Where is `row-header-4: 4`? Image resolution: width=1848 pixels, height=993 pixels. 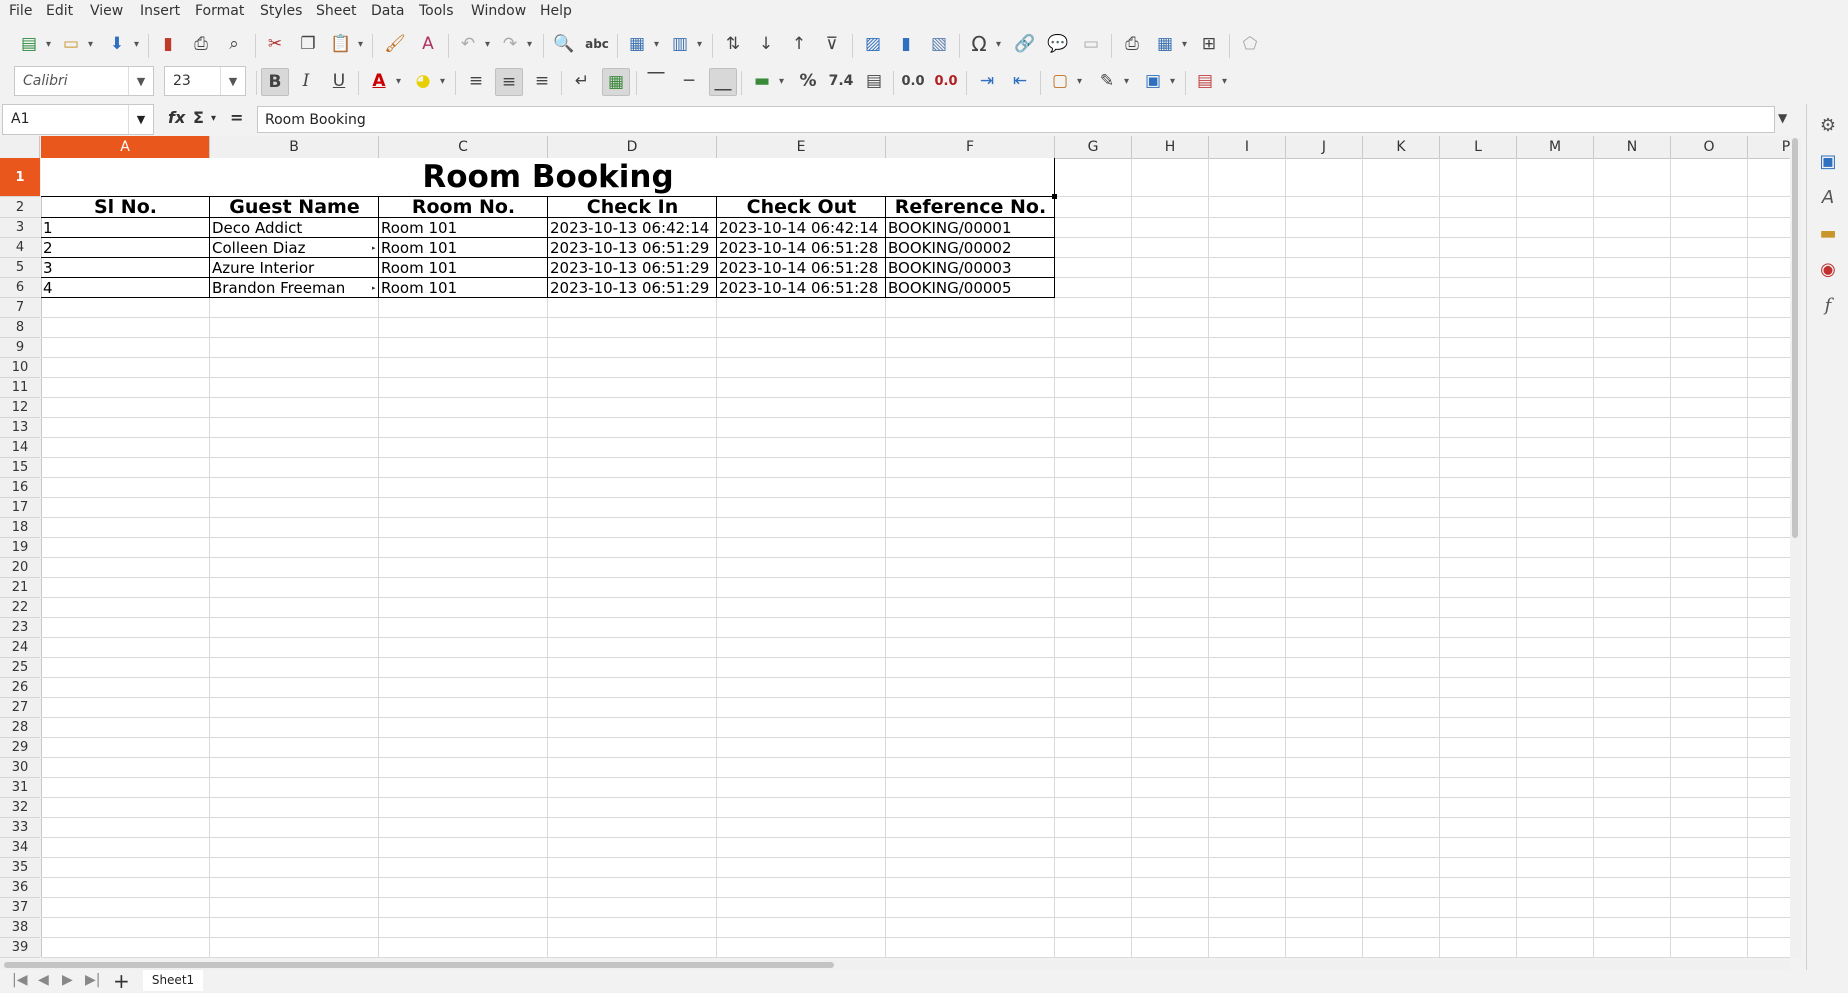
row-header-4: 4 is located at coordinates (20, 248).